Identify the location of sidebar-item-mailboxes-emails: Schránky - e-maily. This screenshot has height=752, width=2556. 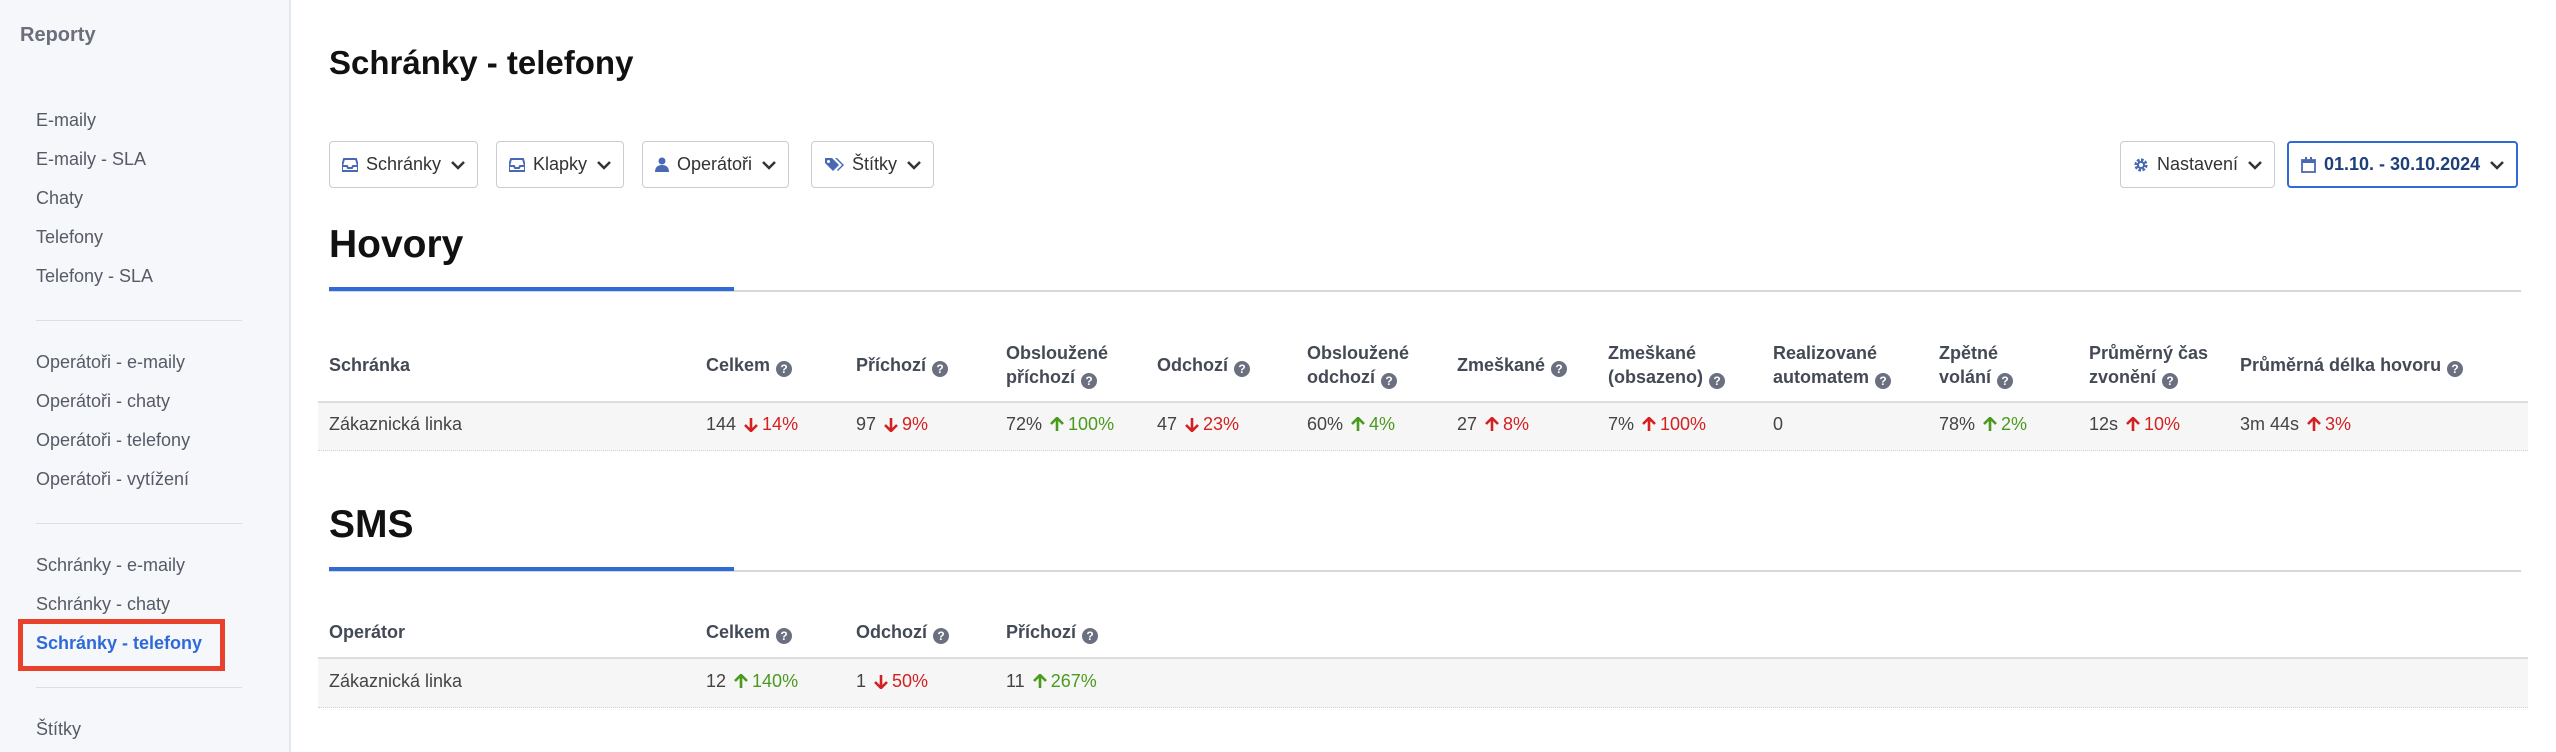
(110, 565).